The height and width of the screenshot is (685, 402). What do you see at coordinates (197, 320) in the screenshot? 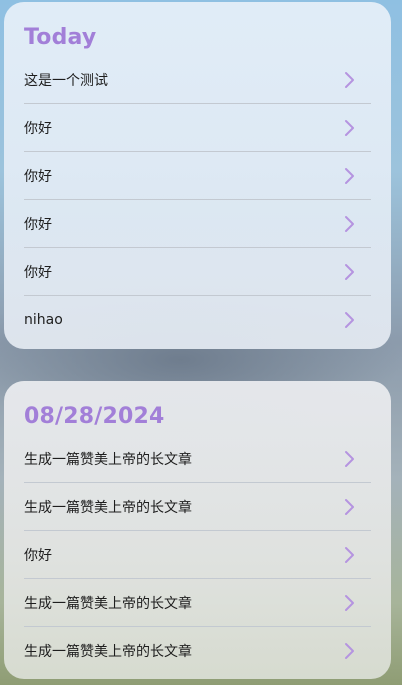
I see `history-item: nihao` at bounding box center [197, 320].